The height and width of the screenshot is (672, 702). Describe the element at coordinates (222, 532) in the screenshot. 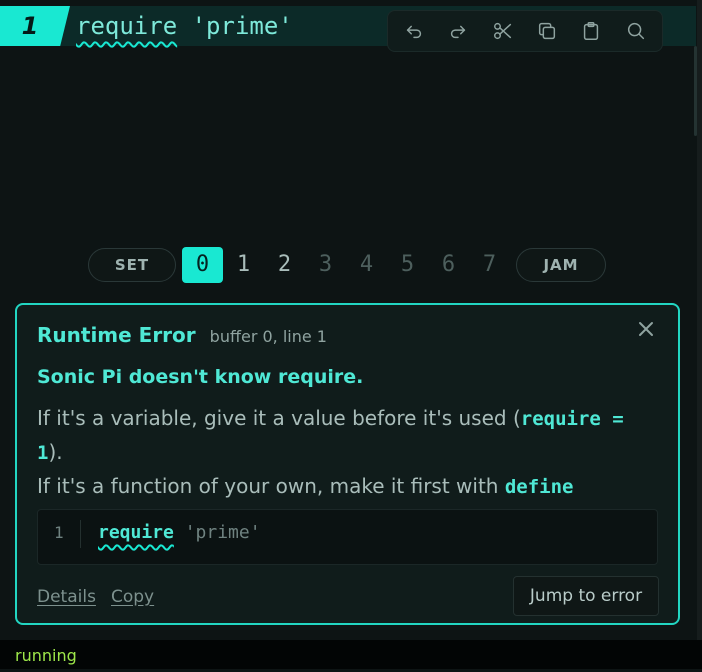

I see `snippet-string: 'prime'` at that location.